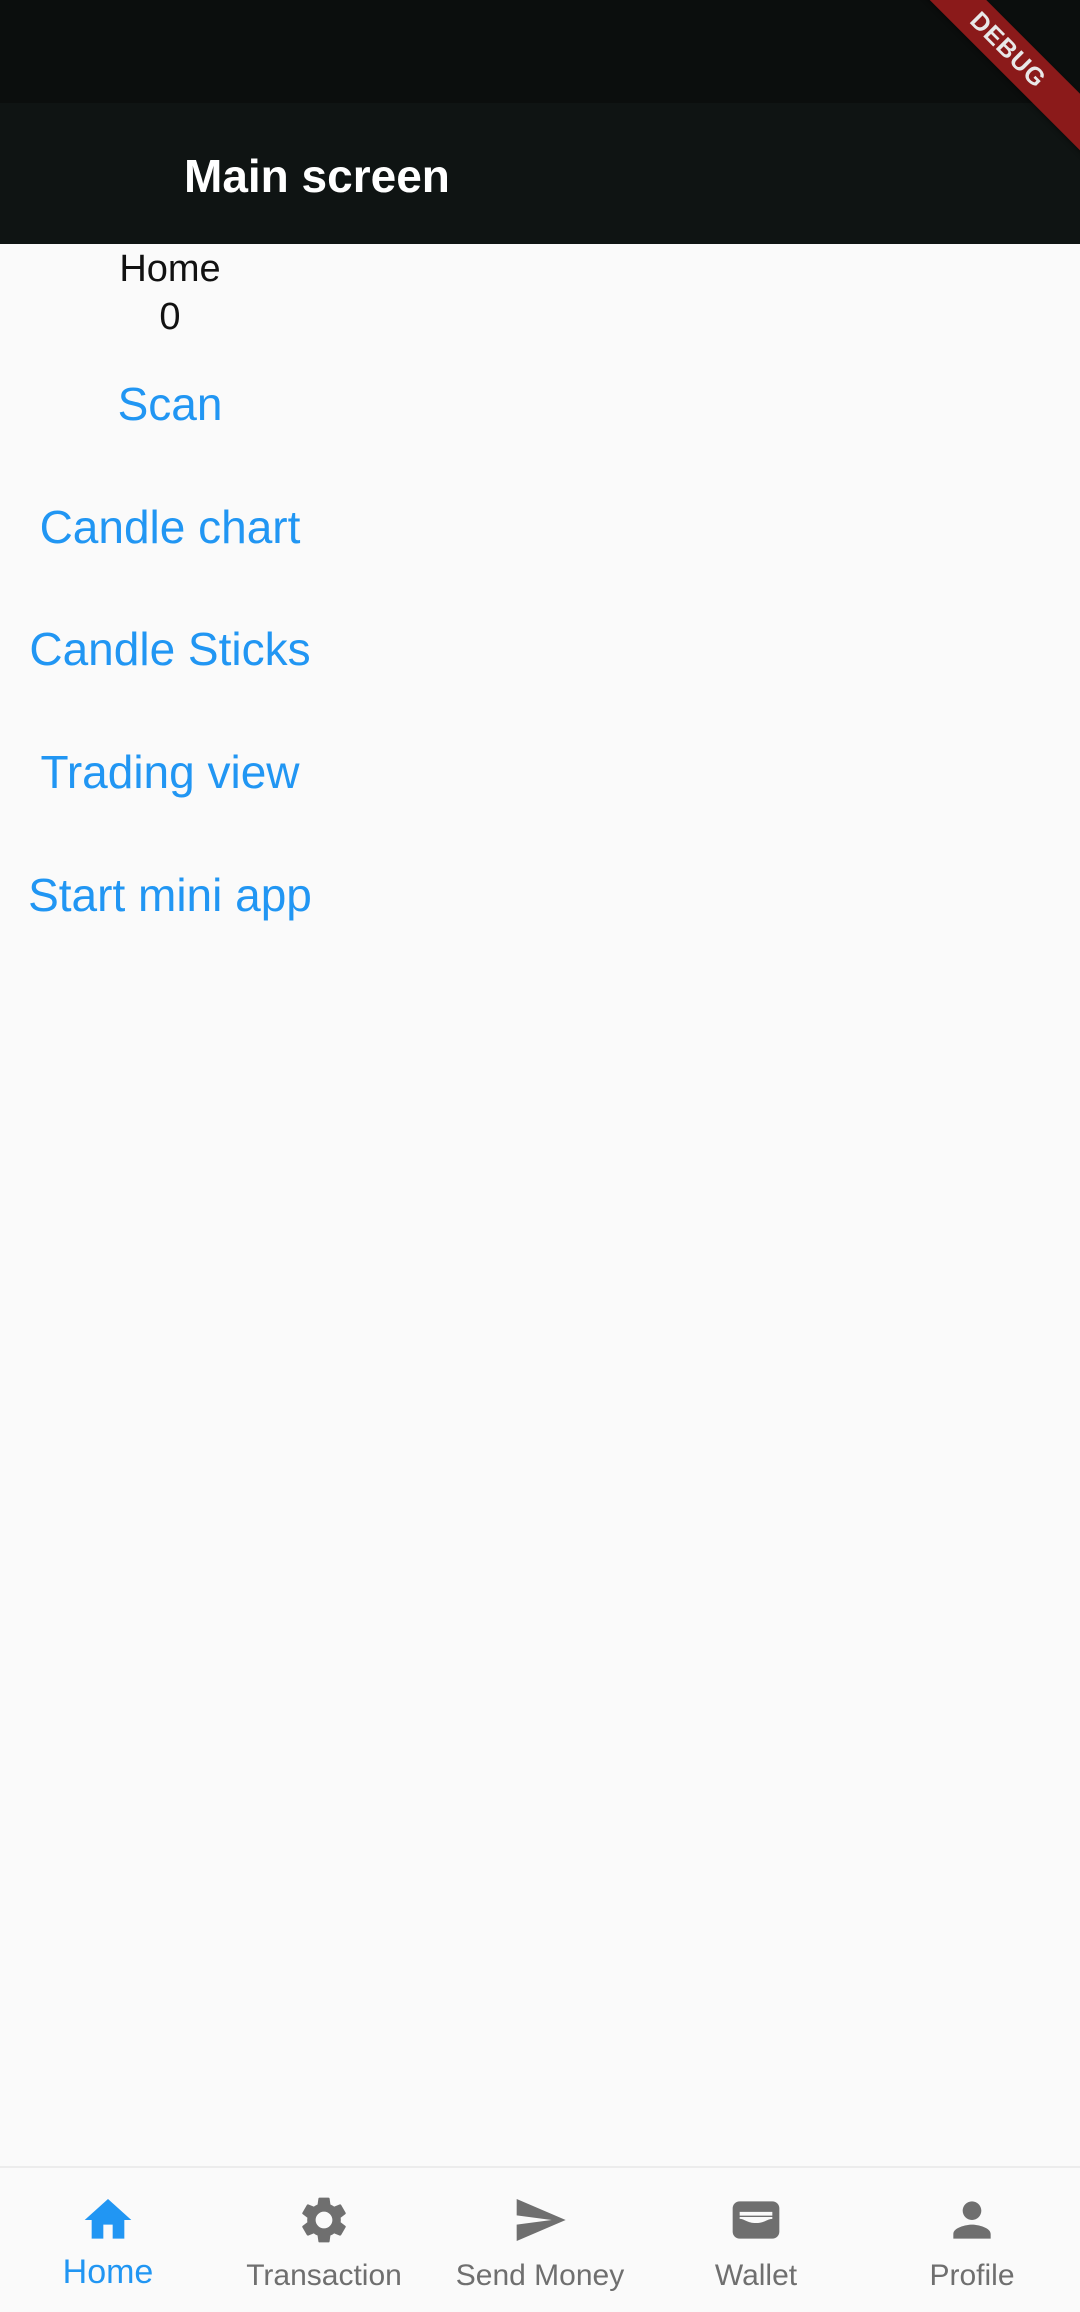  I want to click on home-icon, so click(108, 2219).